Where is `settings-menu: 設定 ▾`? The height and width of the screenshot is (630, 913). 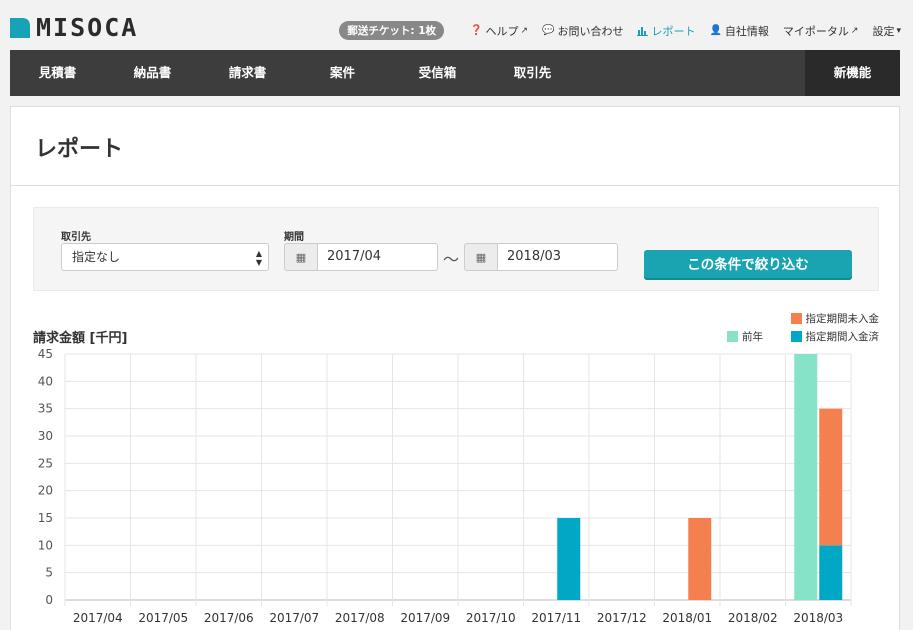
settings-menu: 設定 ▾ is located at coordinates (886, 31).